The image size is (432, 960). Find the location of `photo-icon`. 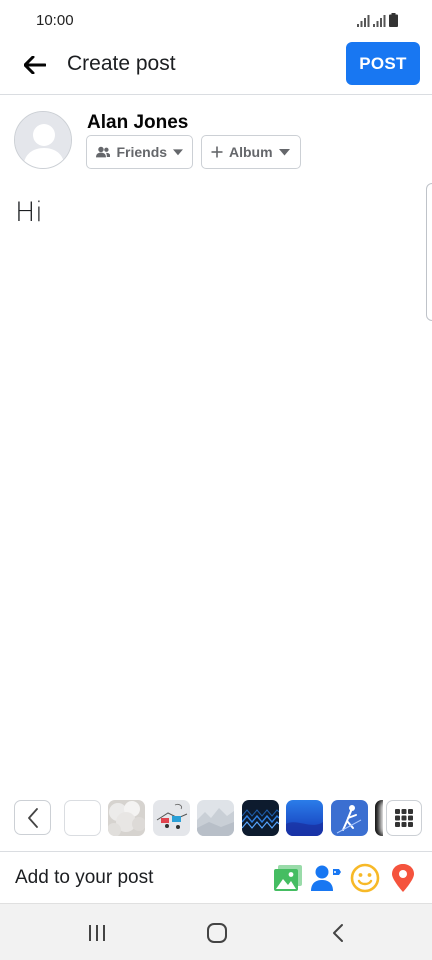

photo-icon is located at coordinates (288, 878).